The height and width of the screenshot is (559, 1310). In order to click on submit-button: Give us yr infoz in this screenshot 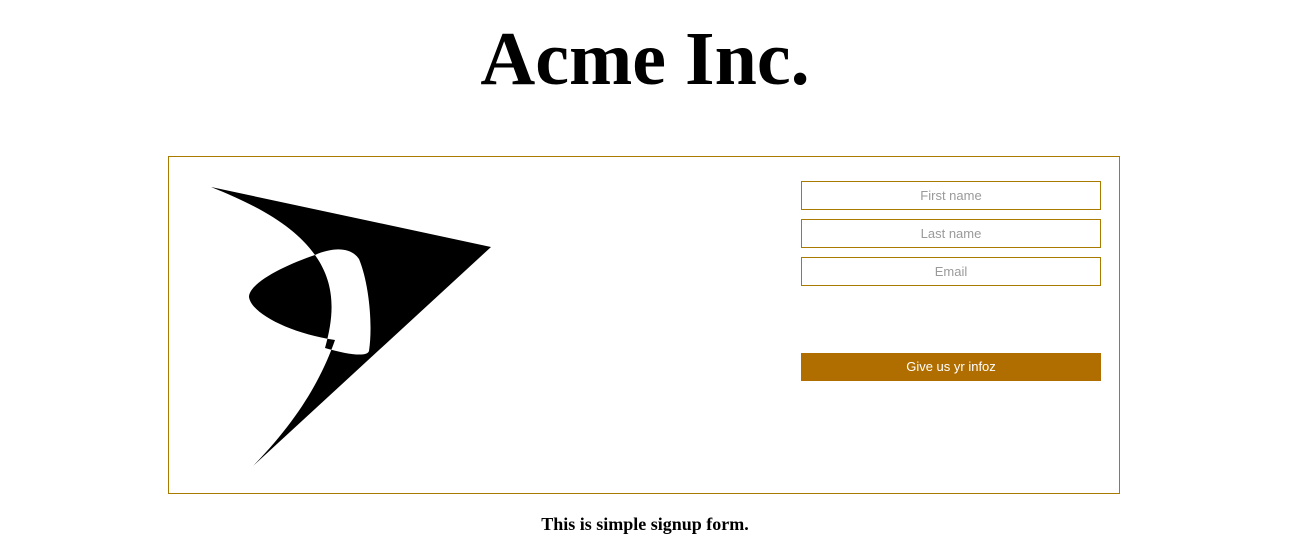, I will do `click(951, 367)`.